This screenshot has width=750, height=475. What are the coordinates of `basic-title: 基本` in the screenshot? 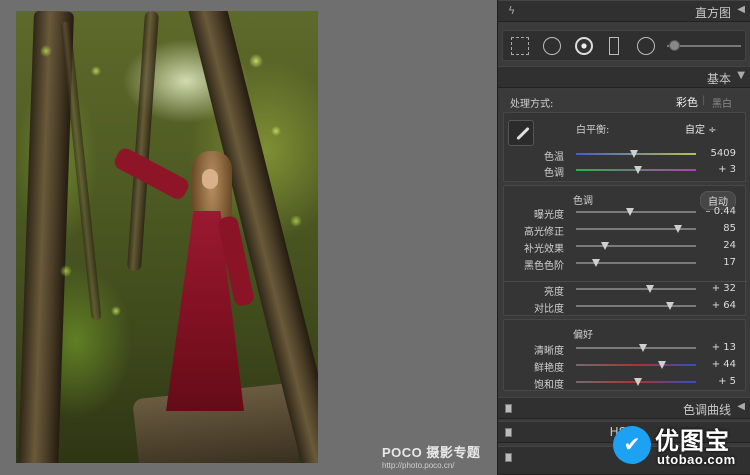 It's located at (718, 79).